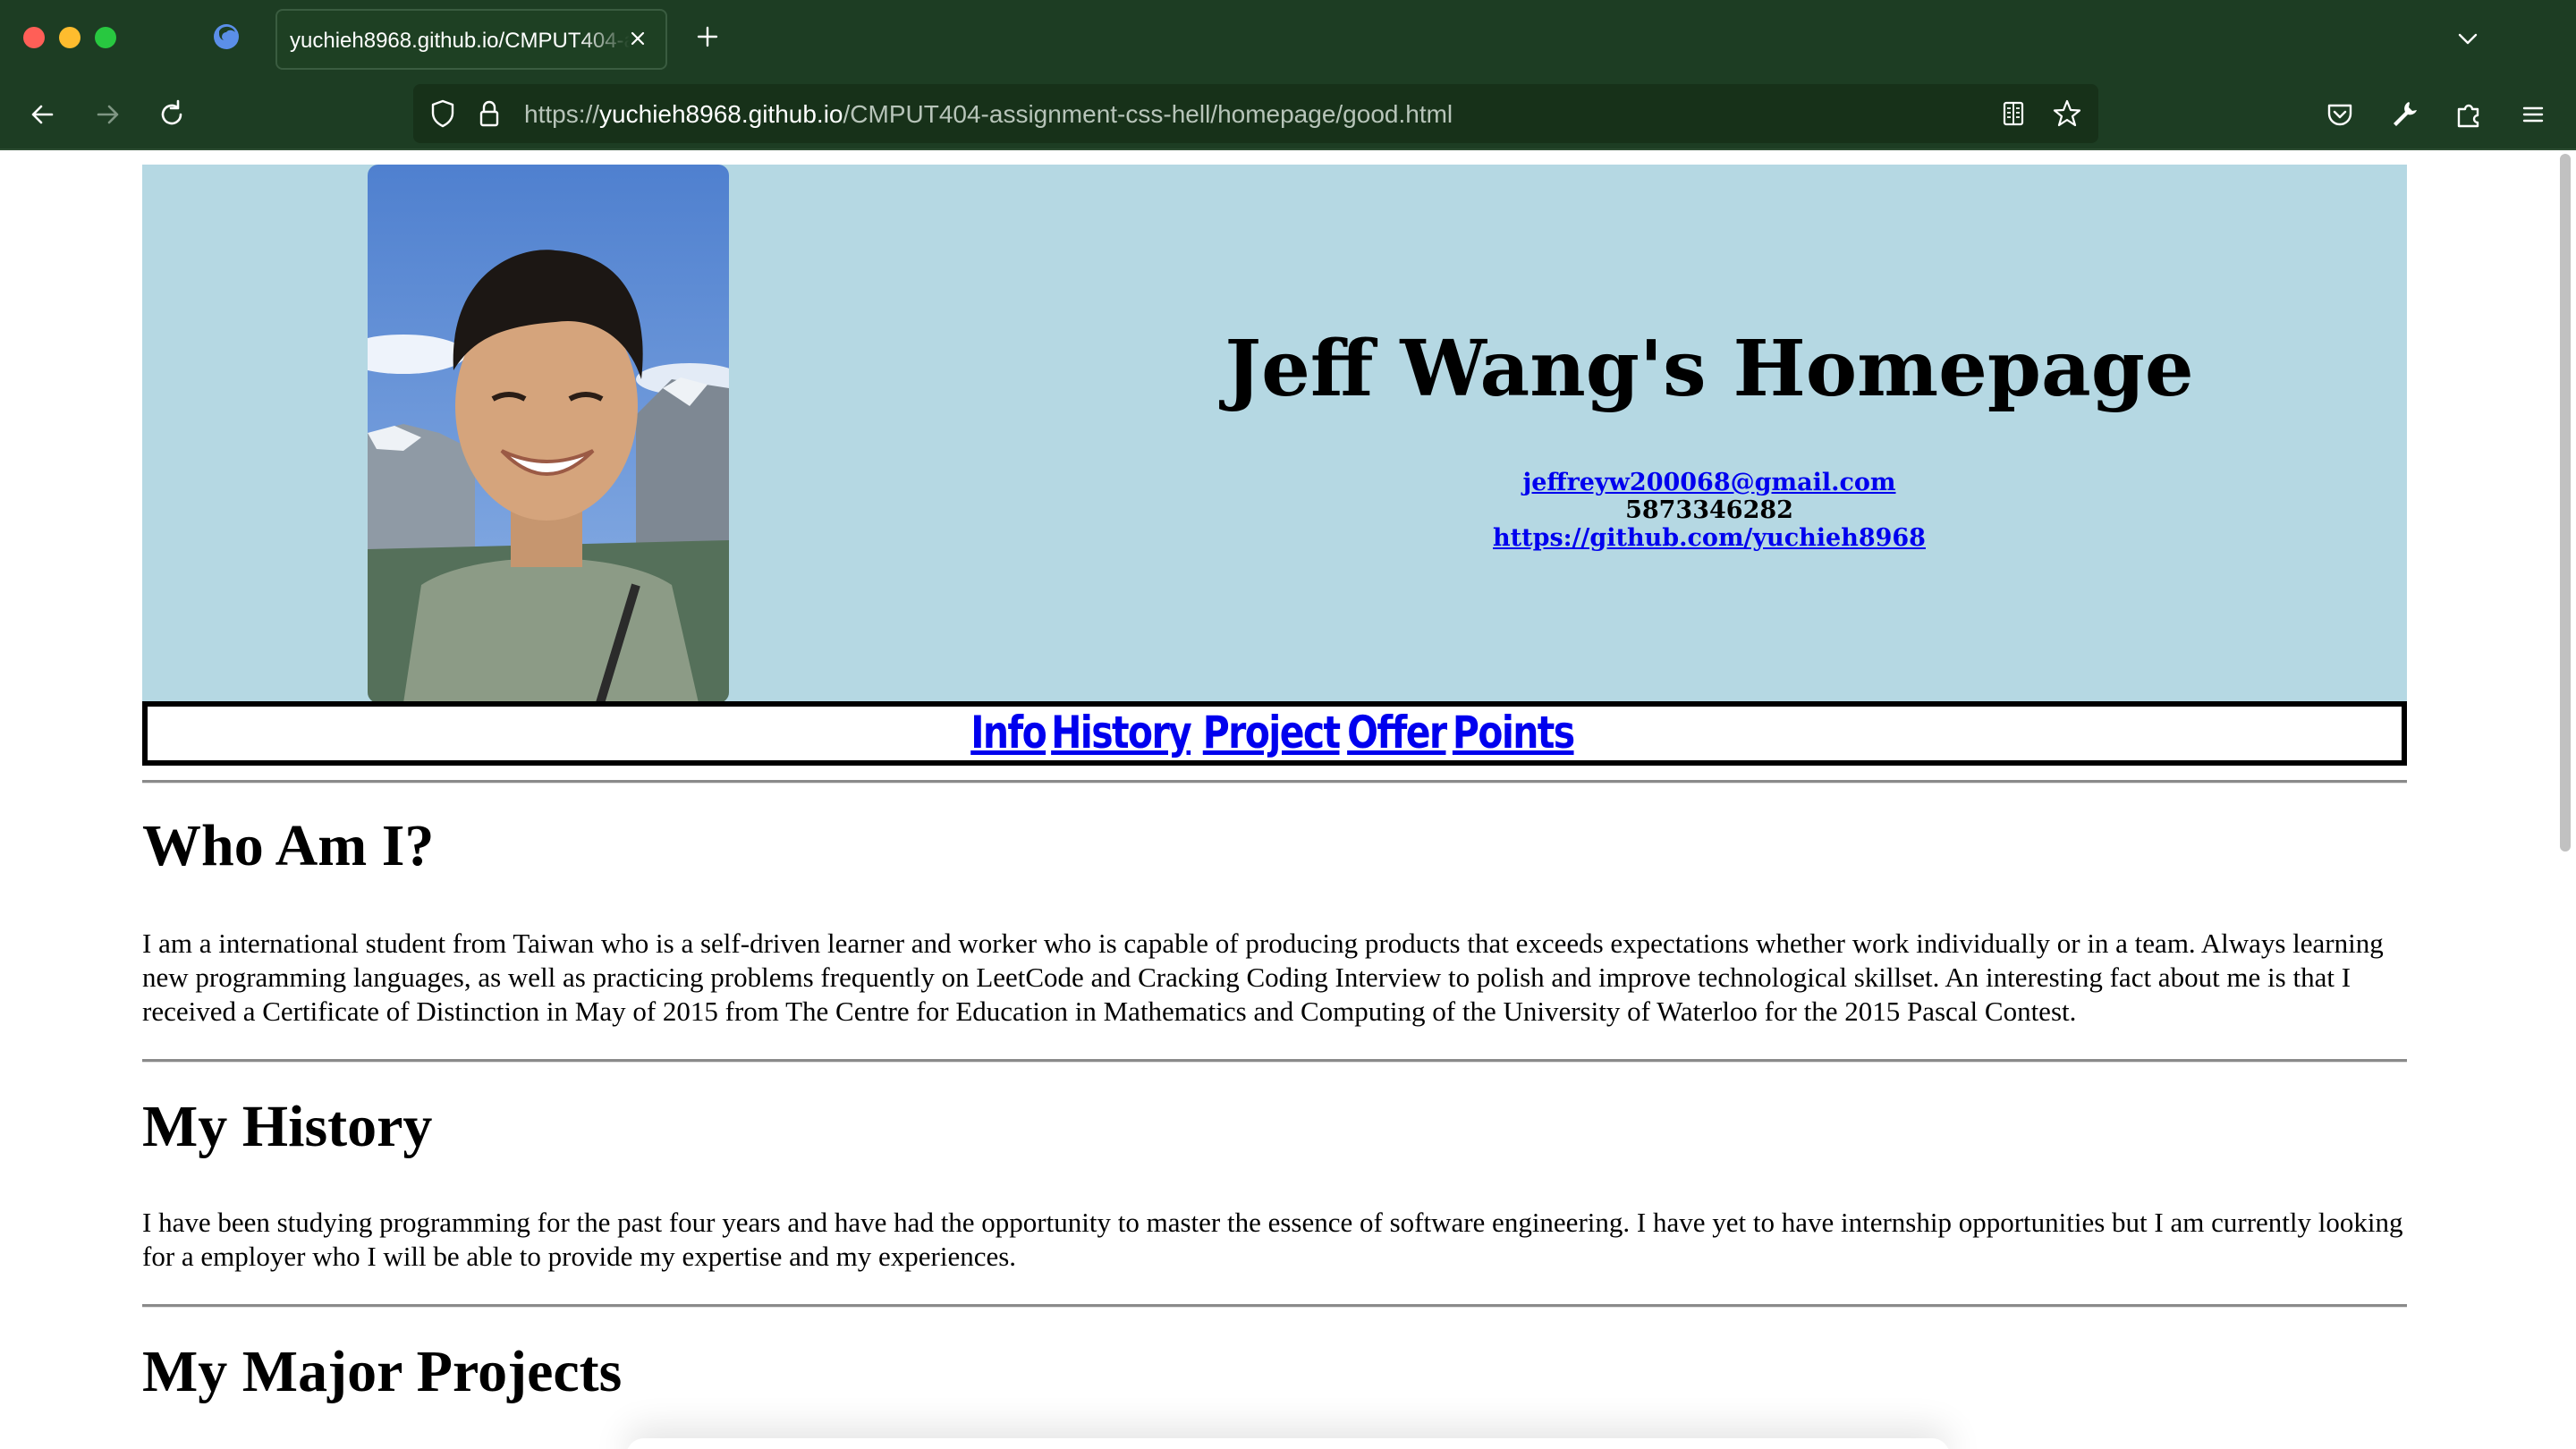  What do you see at coordinates (105, 37) in the screenshot?
I see `zoom-window-button` at bounding box center [105, 37].